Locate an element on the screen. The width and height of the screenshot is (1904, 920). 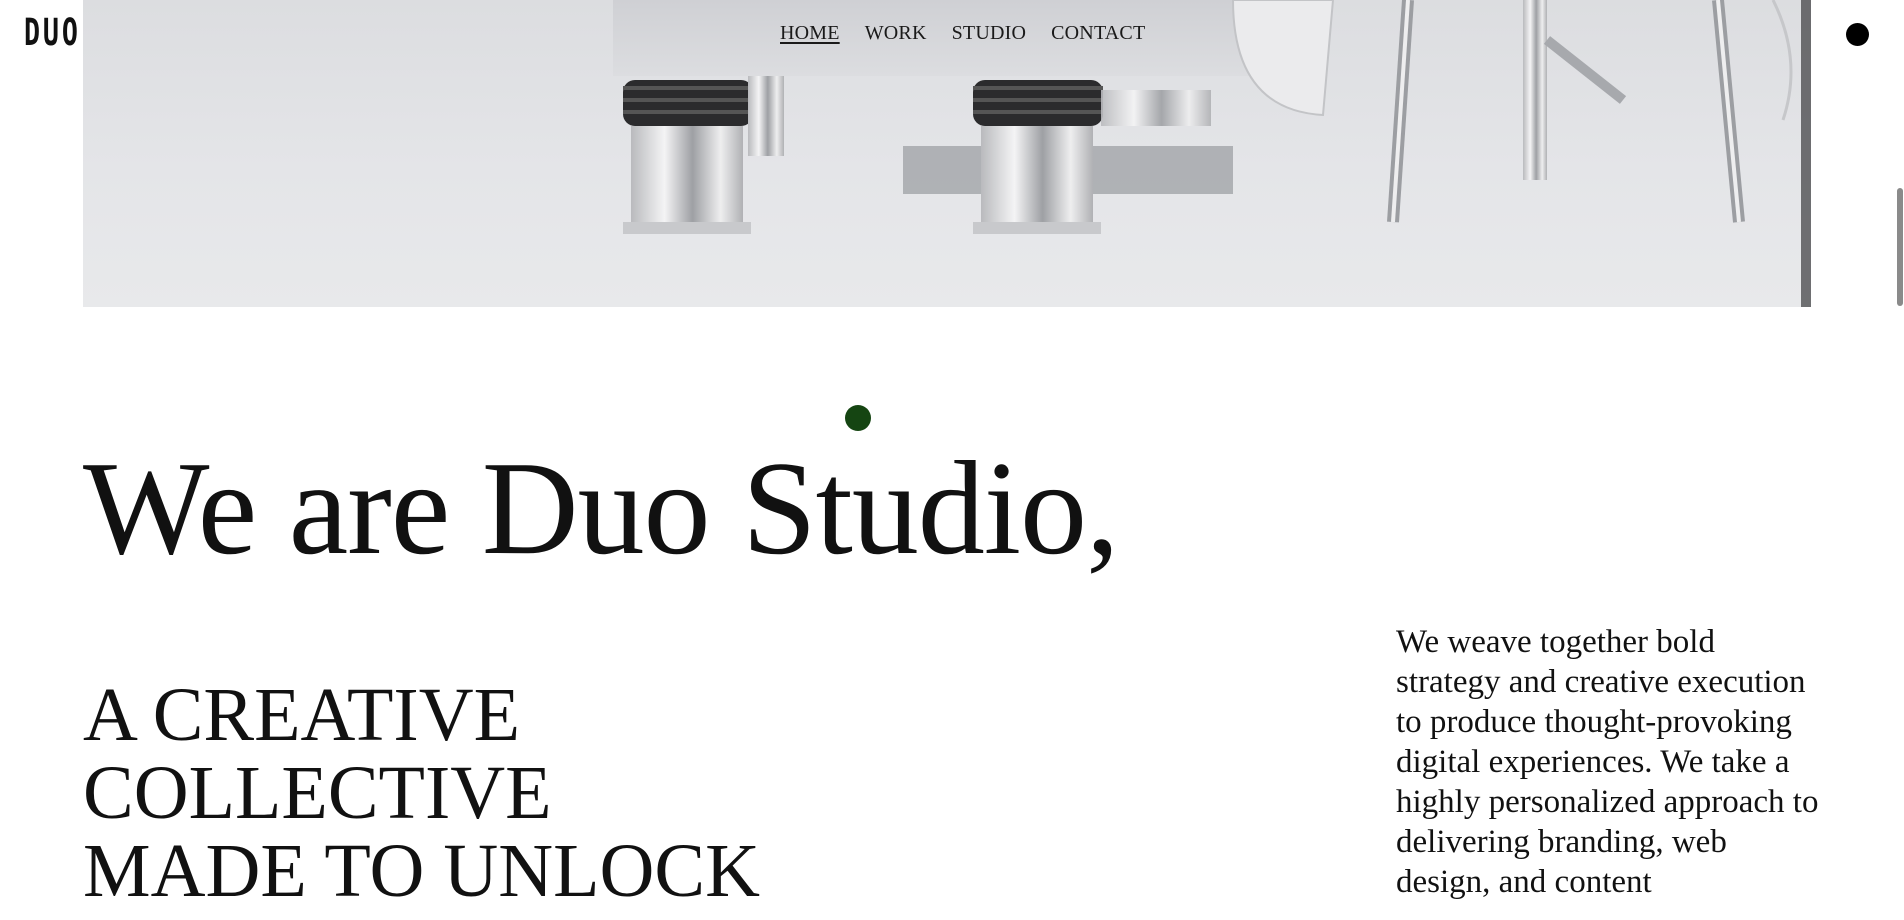
page-headline: We are Duo Studio, is located at coordinates (601, 508).